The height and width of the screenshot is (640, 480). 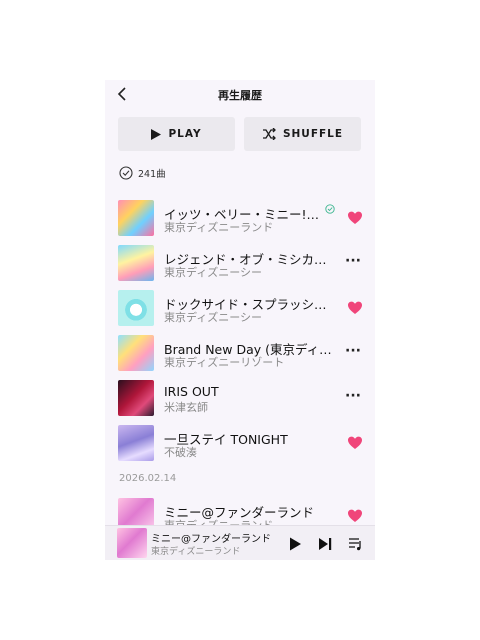 What do you see at coordinates (191, 391) in the screenshot?
I see `track-title: IRIS OUT` at bounding box center [191, 391].